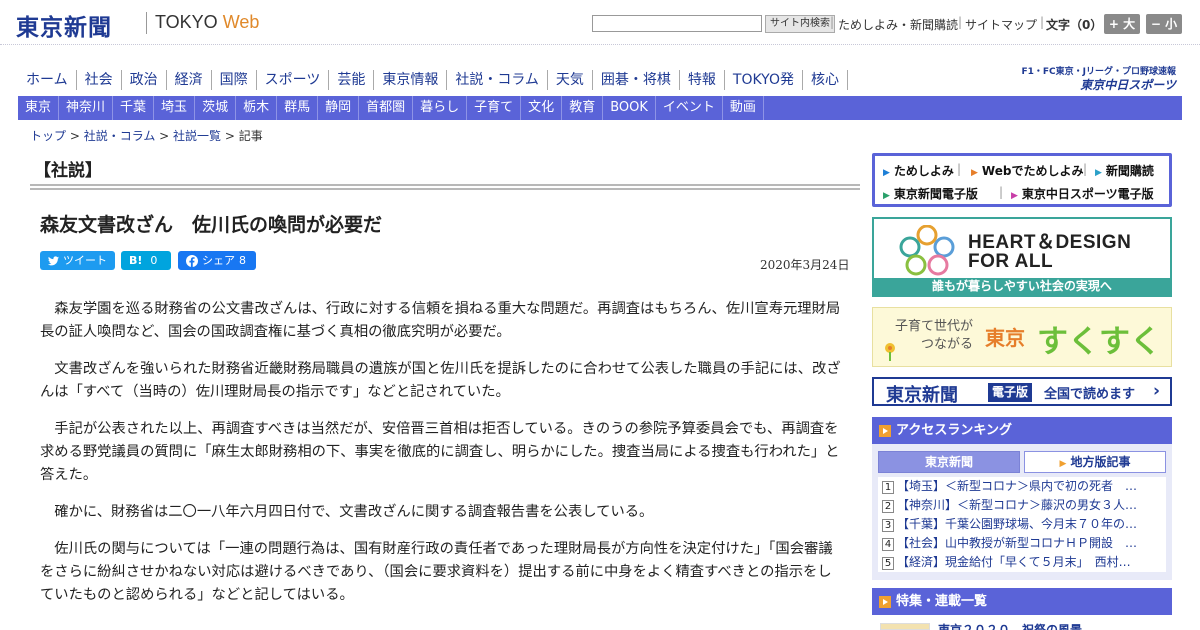 The image size is (1200, 630). Describe the element at coordinates (234, 80) in the screenshot. I see `nav-international: 国際` at that location.